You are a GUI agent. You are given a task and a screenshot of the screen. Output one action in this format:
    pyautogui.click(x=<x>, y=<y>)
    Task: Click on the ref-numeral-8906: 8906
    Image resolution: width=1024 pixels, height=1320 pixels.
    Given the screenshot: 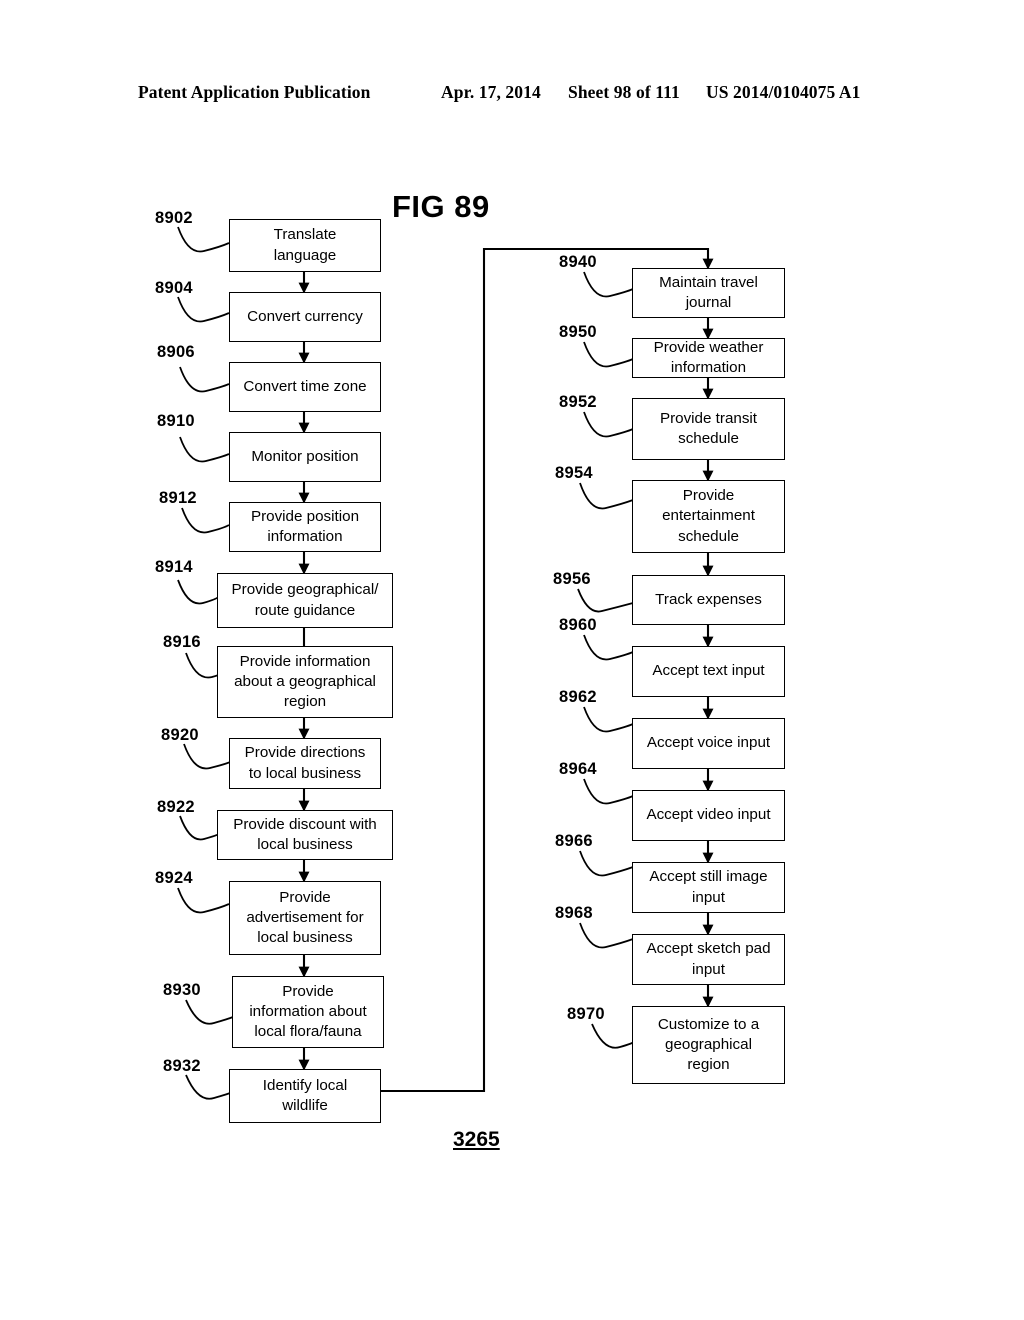 What is the action you would take?
    pyautogui.click(x=176, y=352)
    